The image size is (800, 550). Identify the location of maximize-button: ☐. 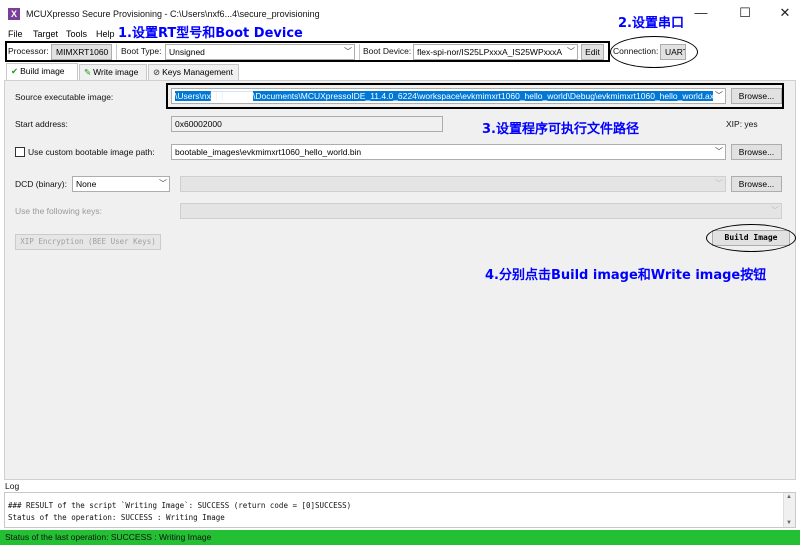
(745, 13).